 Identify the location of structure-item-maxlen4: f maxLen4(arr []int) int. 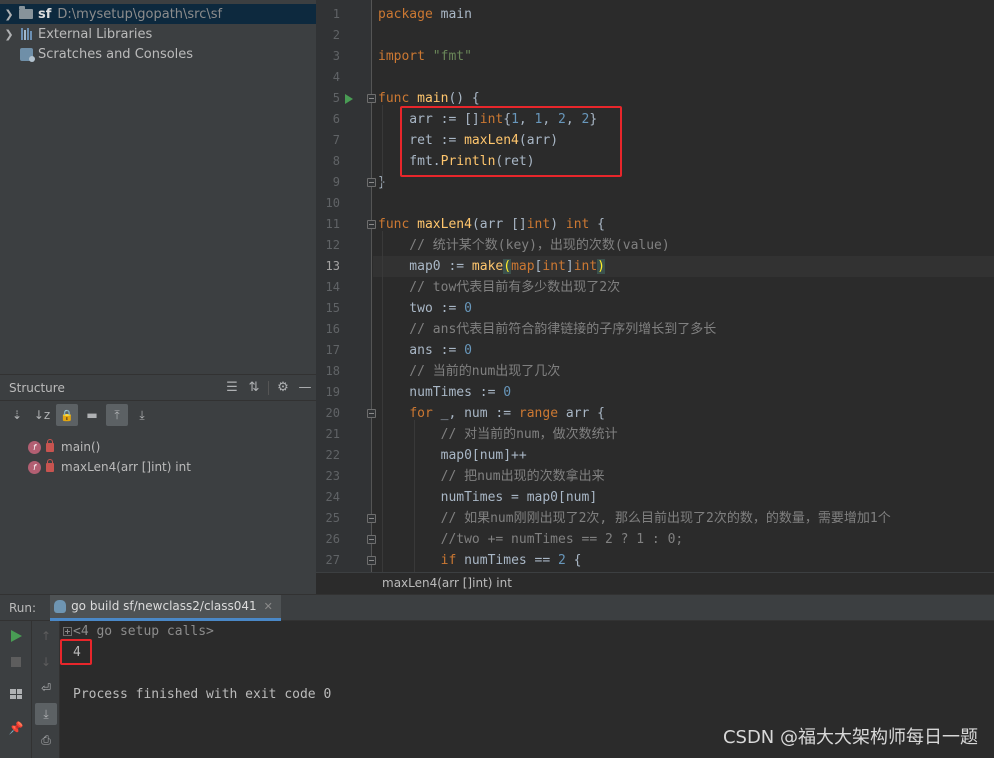
(158, 467).